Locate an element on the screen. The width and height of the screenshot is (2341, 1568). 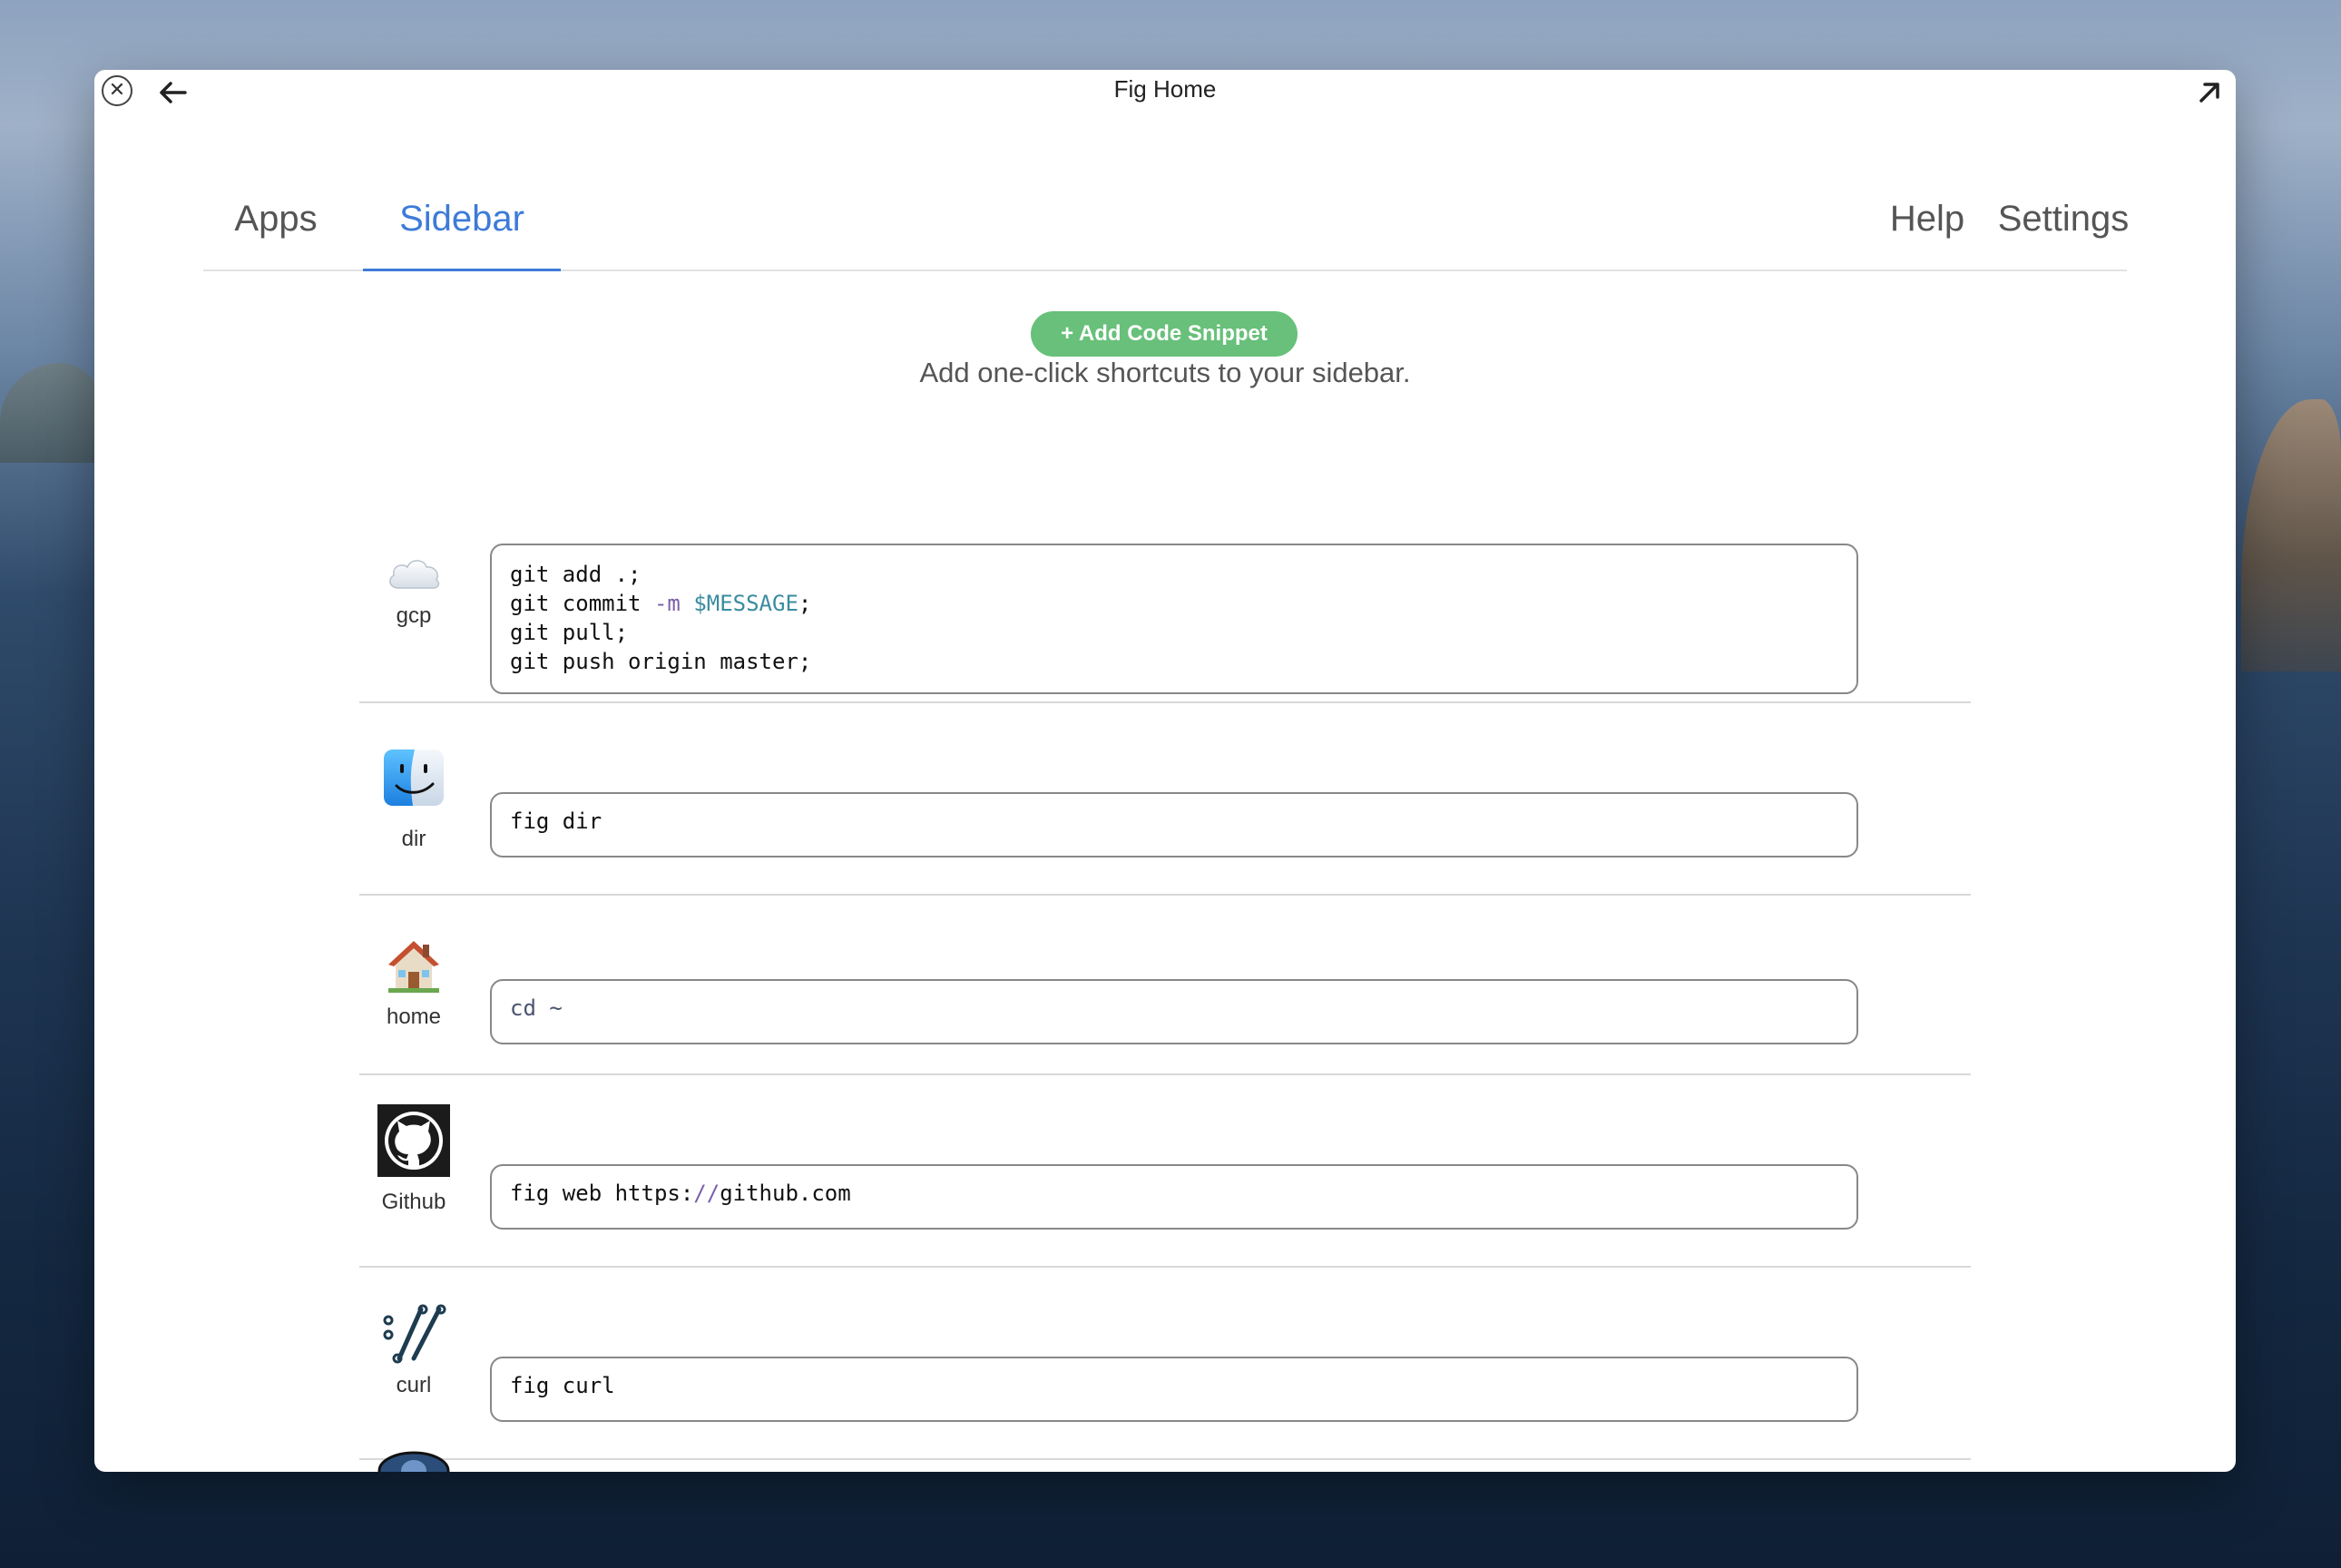
snippet-icon-gcp: gcp is located at coordinates (413, 590).